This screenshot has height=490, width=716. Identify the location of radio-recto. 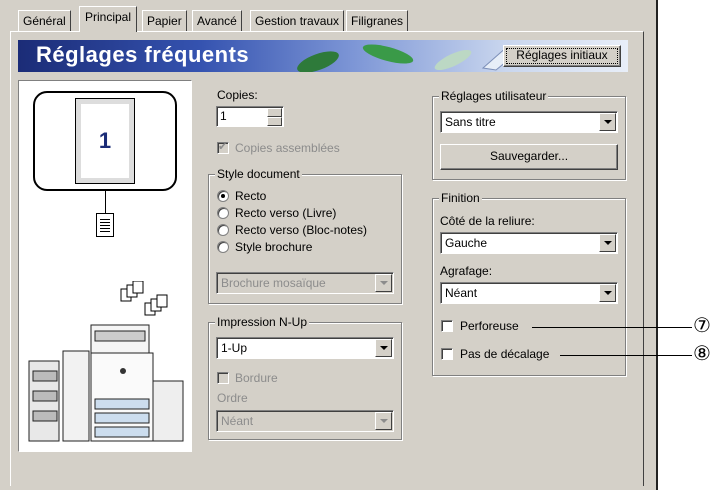
(223, 196).